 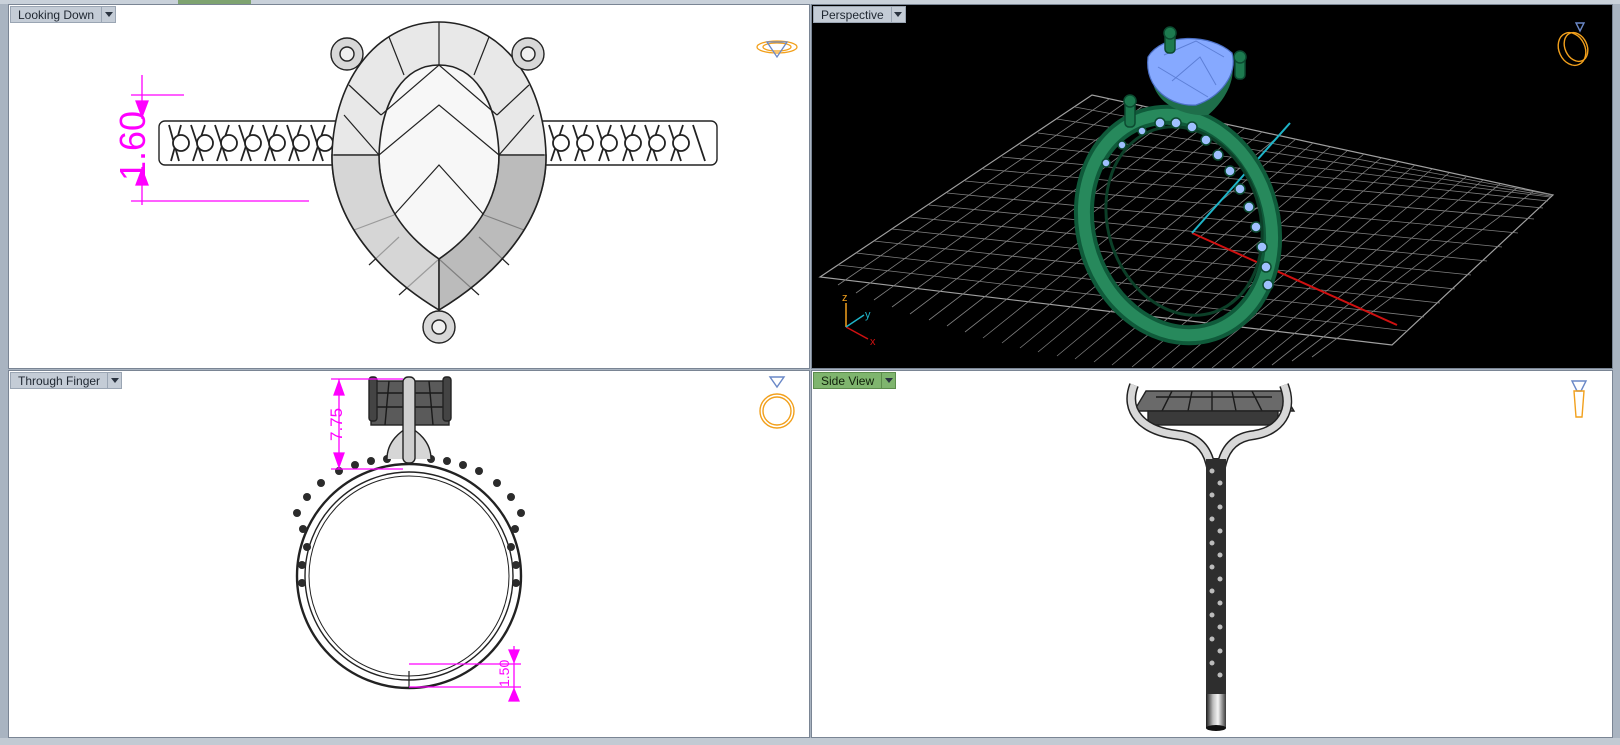 What do you see at coordinates (544, 539) in the screenshot?
I see `through-finger-canvas: 7.75 1.50` at bounding box center [544, 539].